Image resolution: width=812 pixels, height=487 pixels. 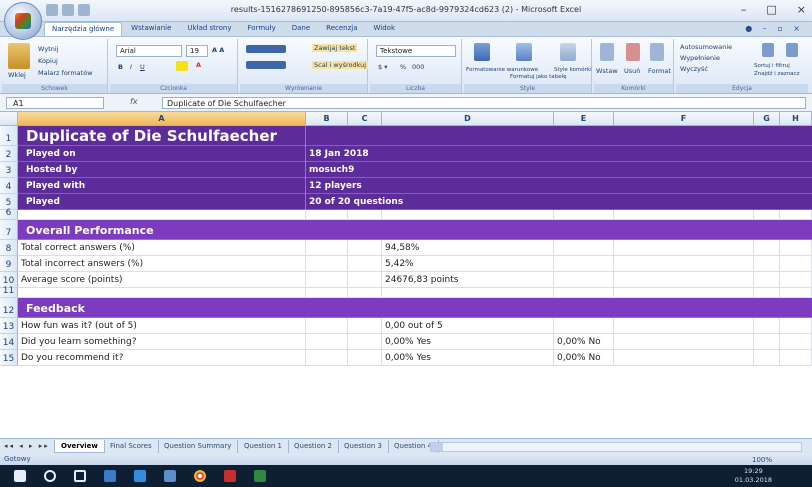 What do you see at coordinates (9, 326) in the screenshot?
I see `row-header: 13` at bounding box center [9, 326].